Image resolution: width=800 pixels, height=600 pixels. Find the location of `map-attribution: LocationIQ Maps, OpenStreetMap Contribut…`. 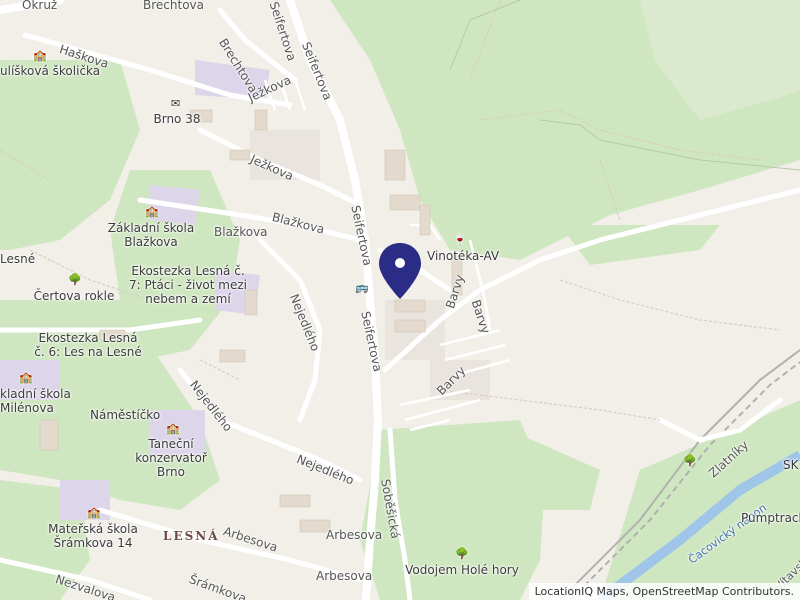

map-attribution: LocationIQ Maps, OpenStreetMap Contribut… is located at coordinates (664, 591).